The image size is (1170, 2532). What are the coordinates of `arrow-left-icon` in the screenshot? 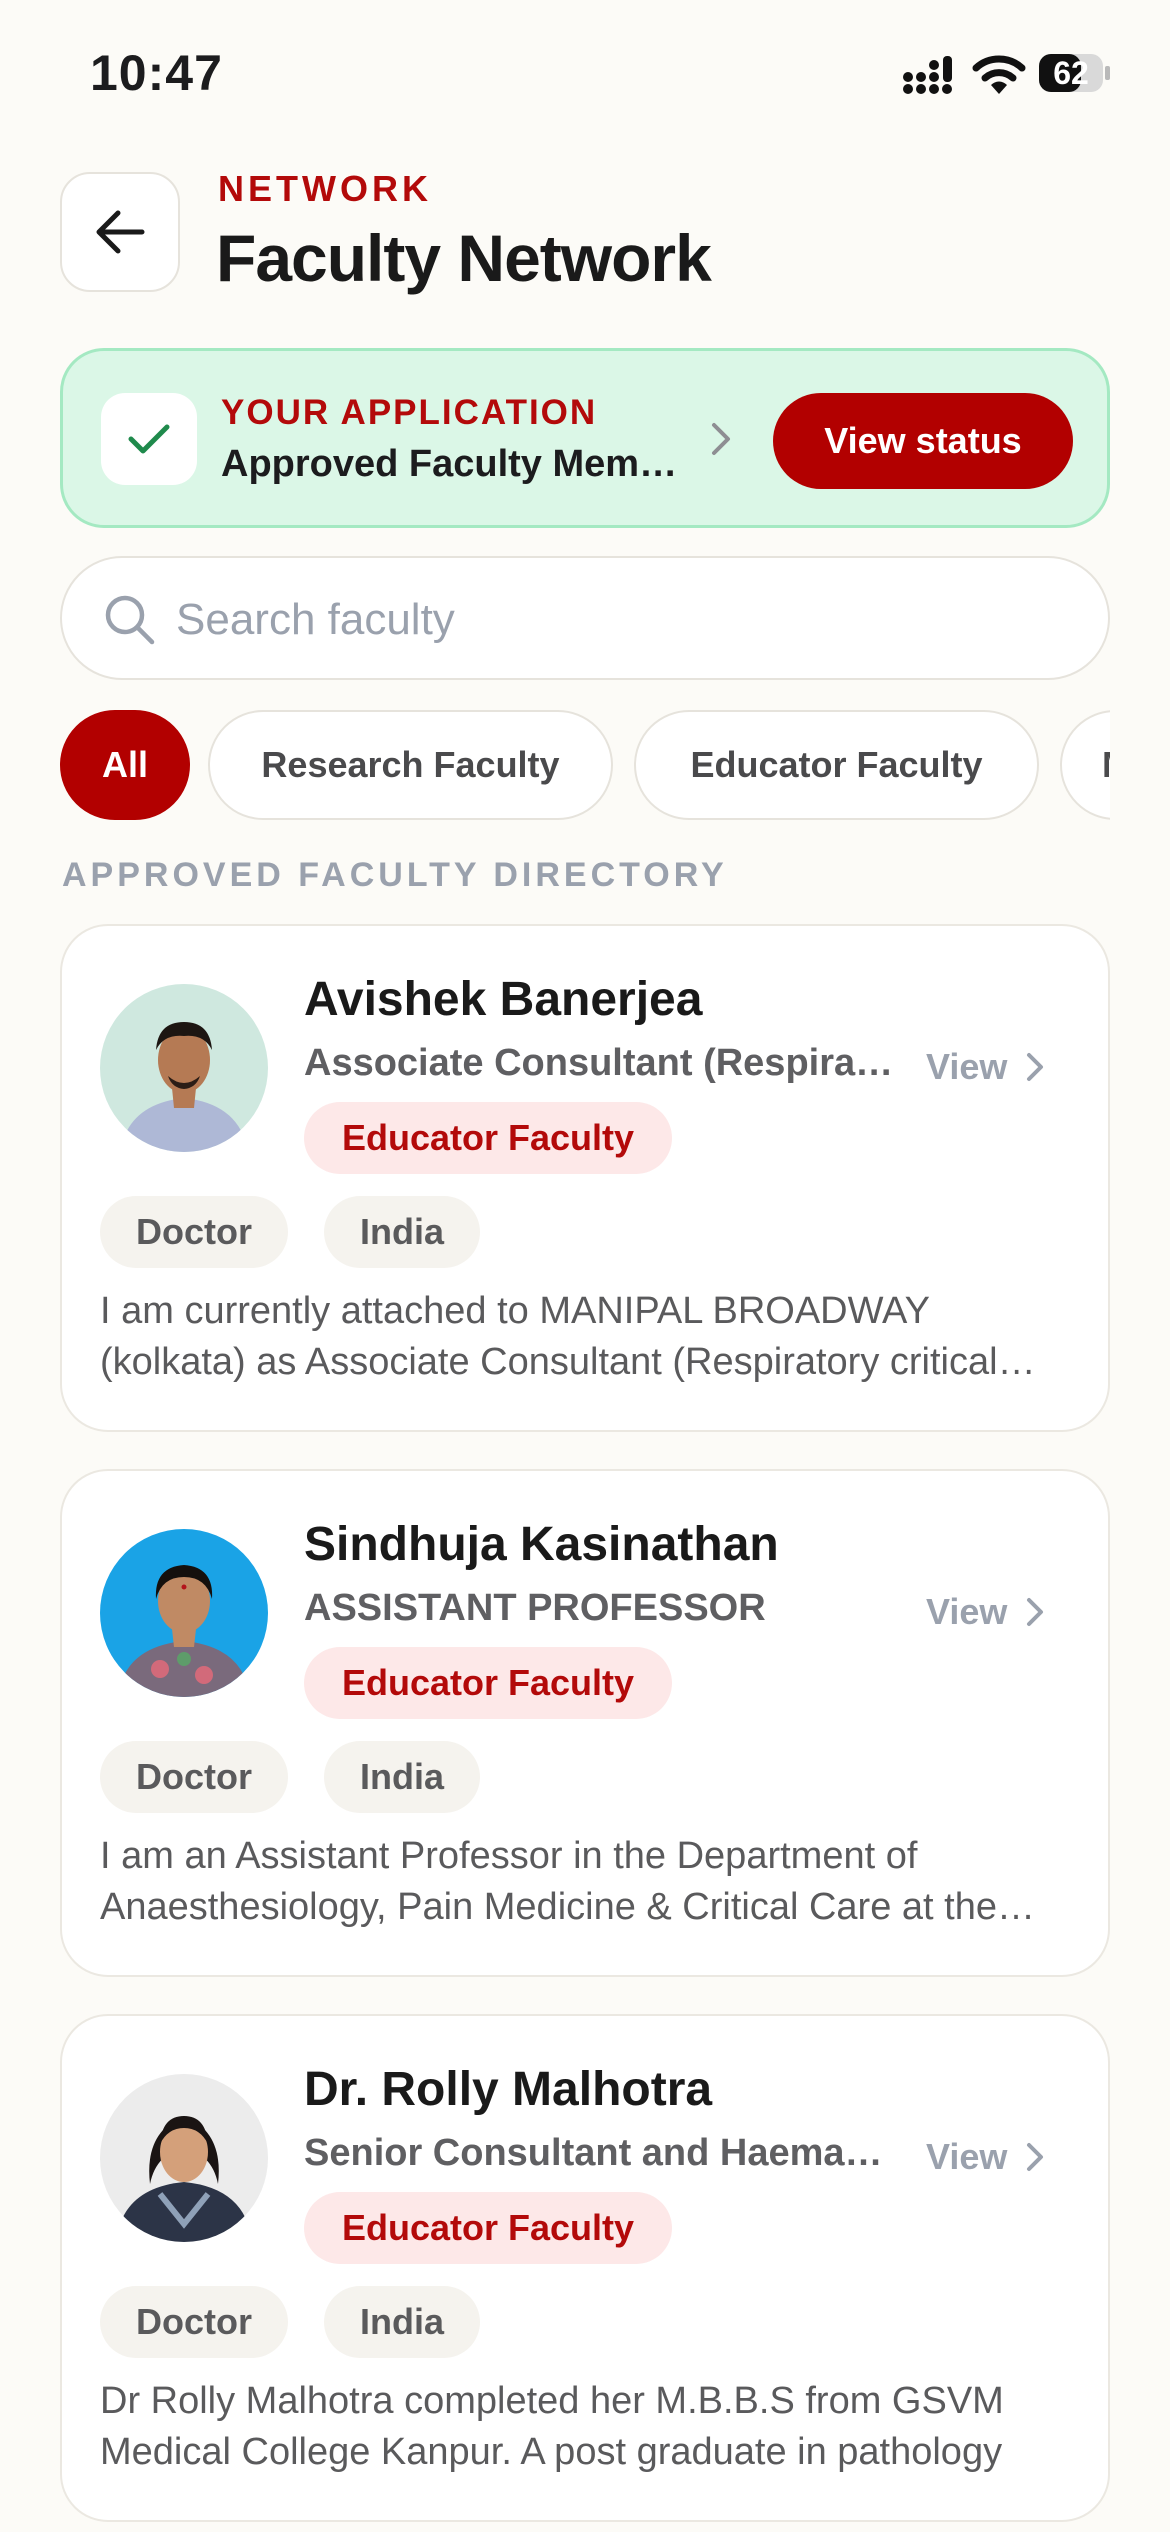 It's located at (120, 232).